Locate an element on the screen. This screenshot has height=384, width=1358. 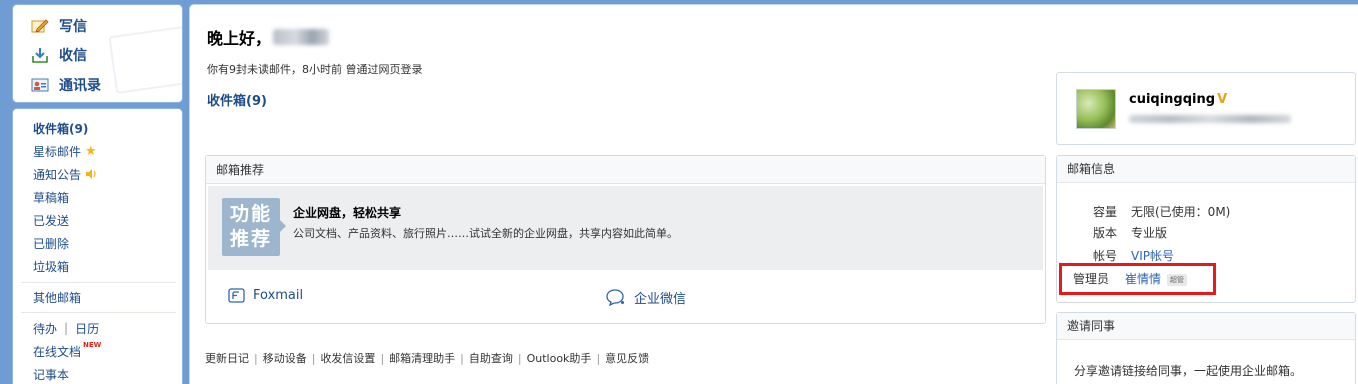
folder-spam-label: 垃圾箱 is located at coordinates (51, 266).